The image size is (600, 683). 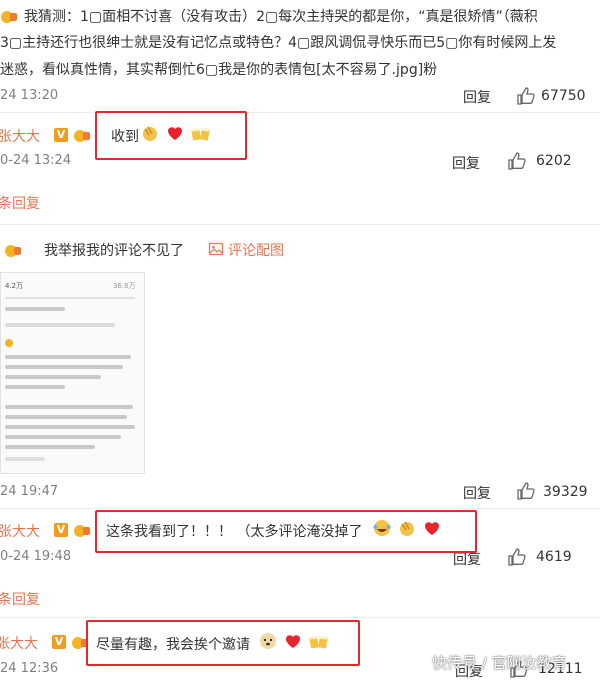 What do you see at coordinates (14, 286) in the screenshot?
I see `thumb-count-left: 4.2万` at bounding box center [14, 286].